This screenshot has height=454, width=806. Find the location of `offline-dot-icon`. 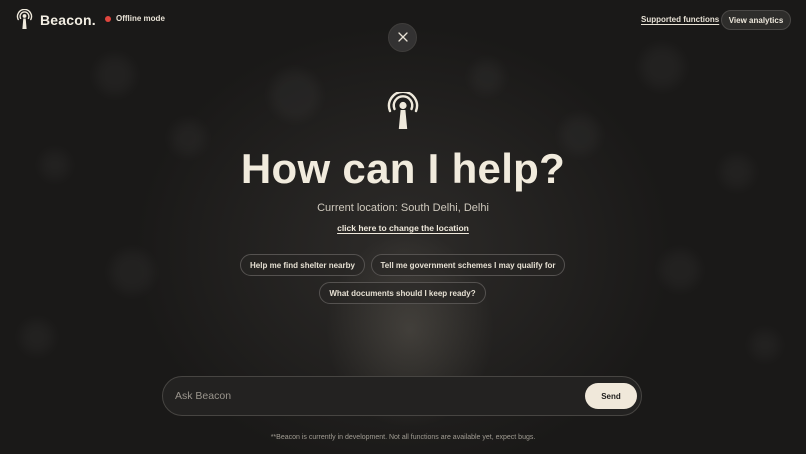

offline-dot-icon is located at coordinates (108, 18).